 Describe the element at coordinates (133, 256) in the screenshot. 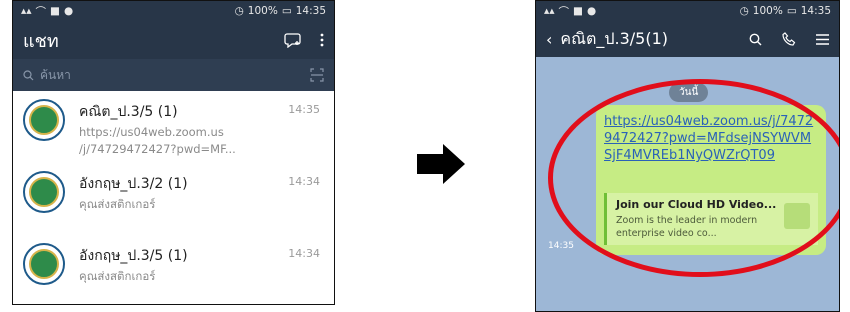

I see `chat-name: อังกฤษ_ป.3/5 (1)` at that location.